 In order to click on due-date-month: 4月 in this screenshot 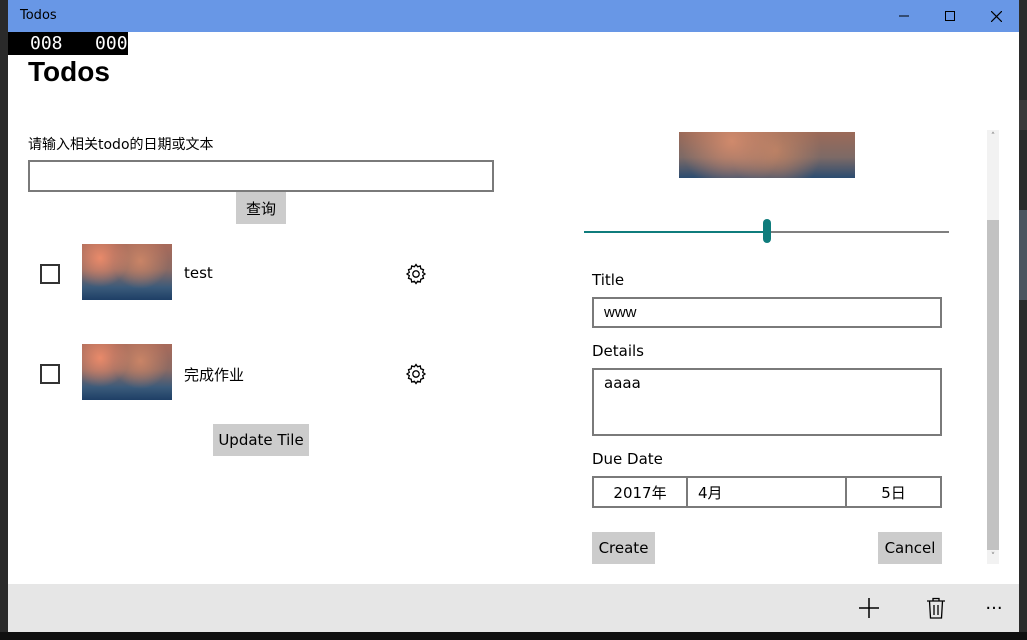, I will do `click(767, 492)`.